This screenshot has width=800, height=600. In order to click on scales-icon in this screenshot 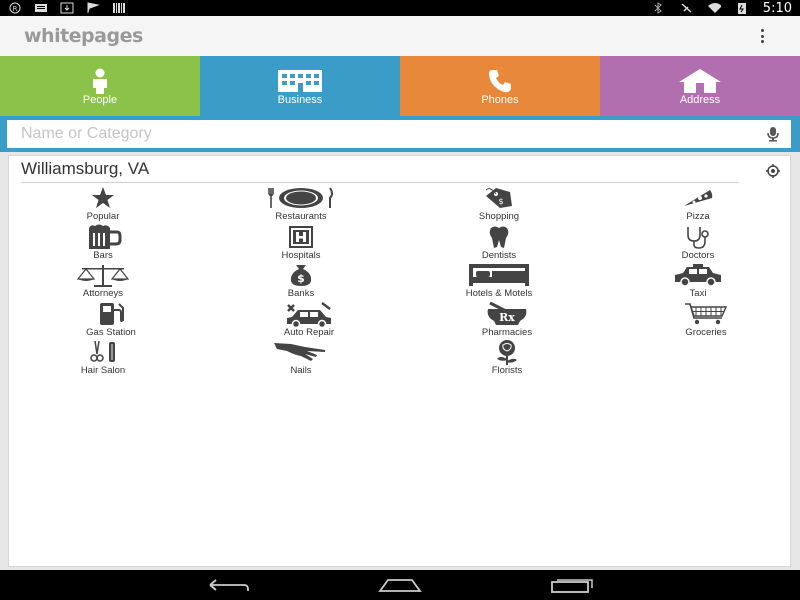, I will do `click(103, 276)`.